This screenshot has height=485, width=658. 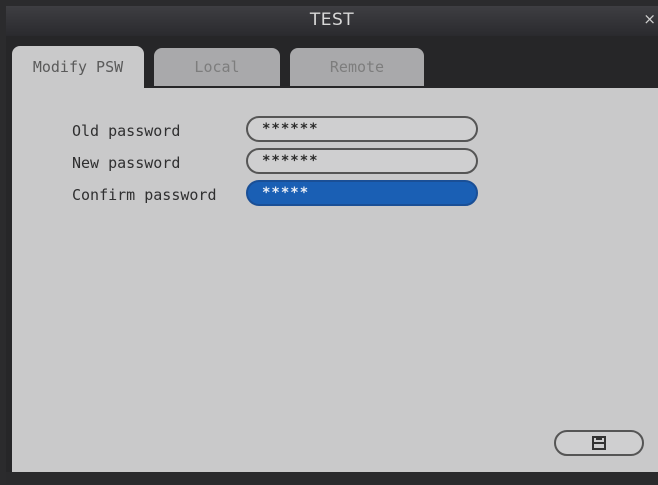 I want to click on save-button, so click(x=599, y=443).